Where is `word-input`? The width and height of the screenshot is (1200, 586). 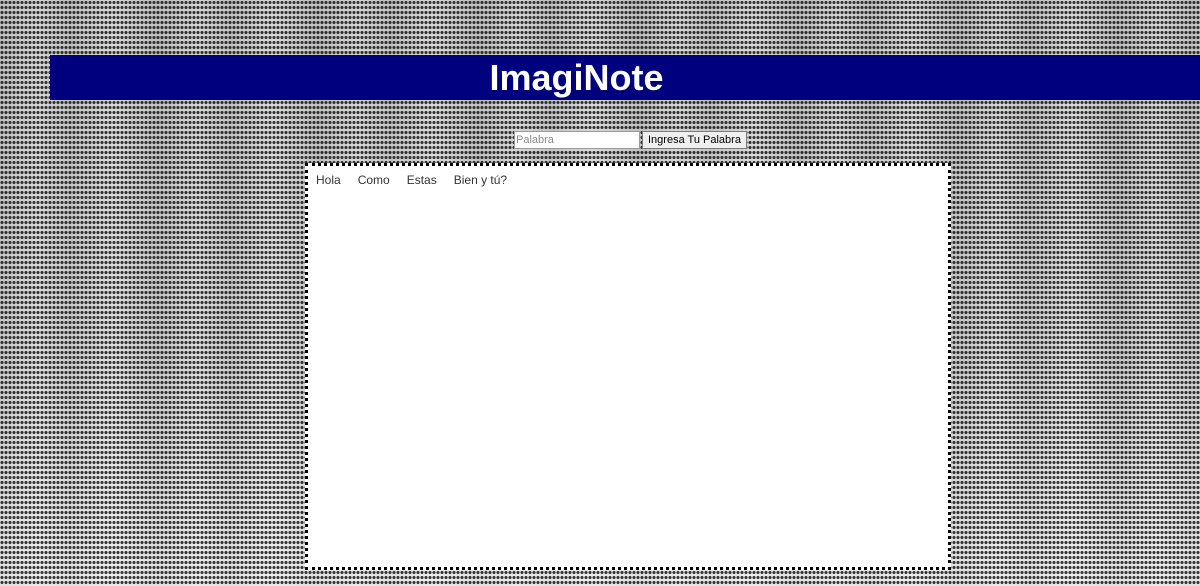
word-input is located at coordinates (577, 140).